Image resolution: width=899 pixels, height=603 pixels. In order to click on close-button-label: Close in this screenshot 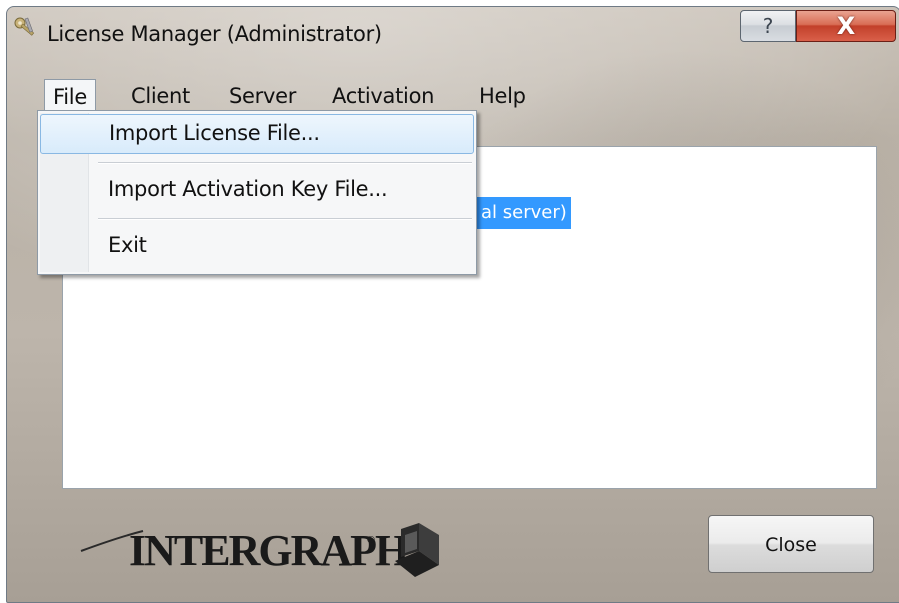, I will do `click(791, 545)`.